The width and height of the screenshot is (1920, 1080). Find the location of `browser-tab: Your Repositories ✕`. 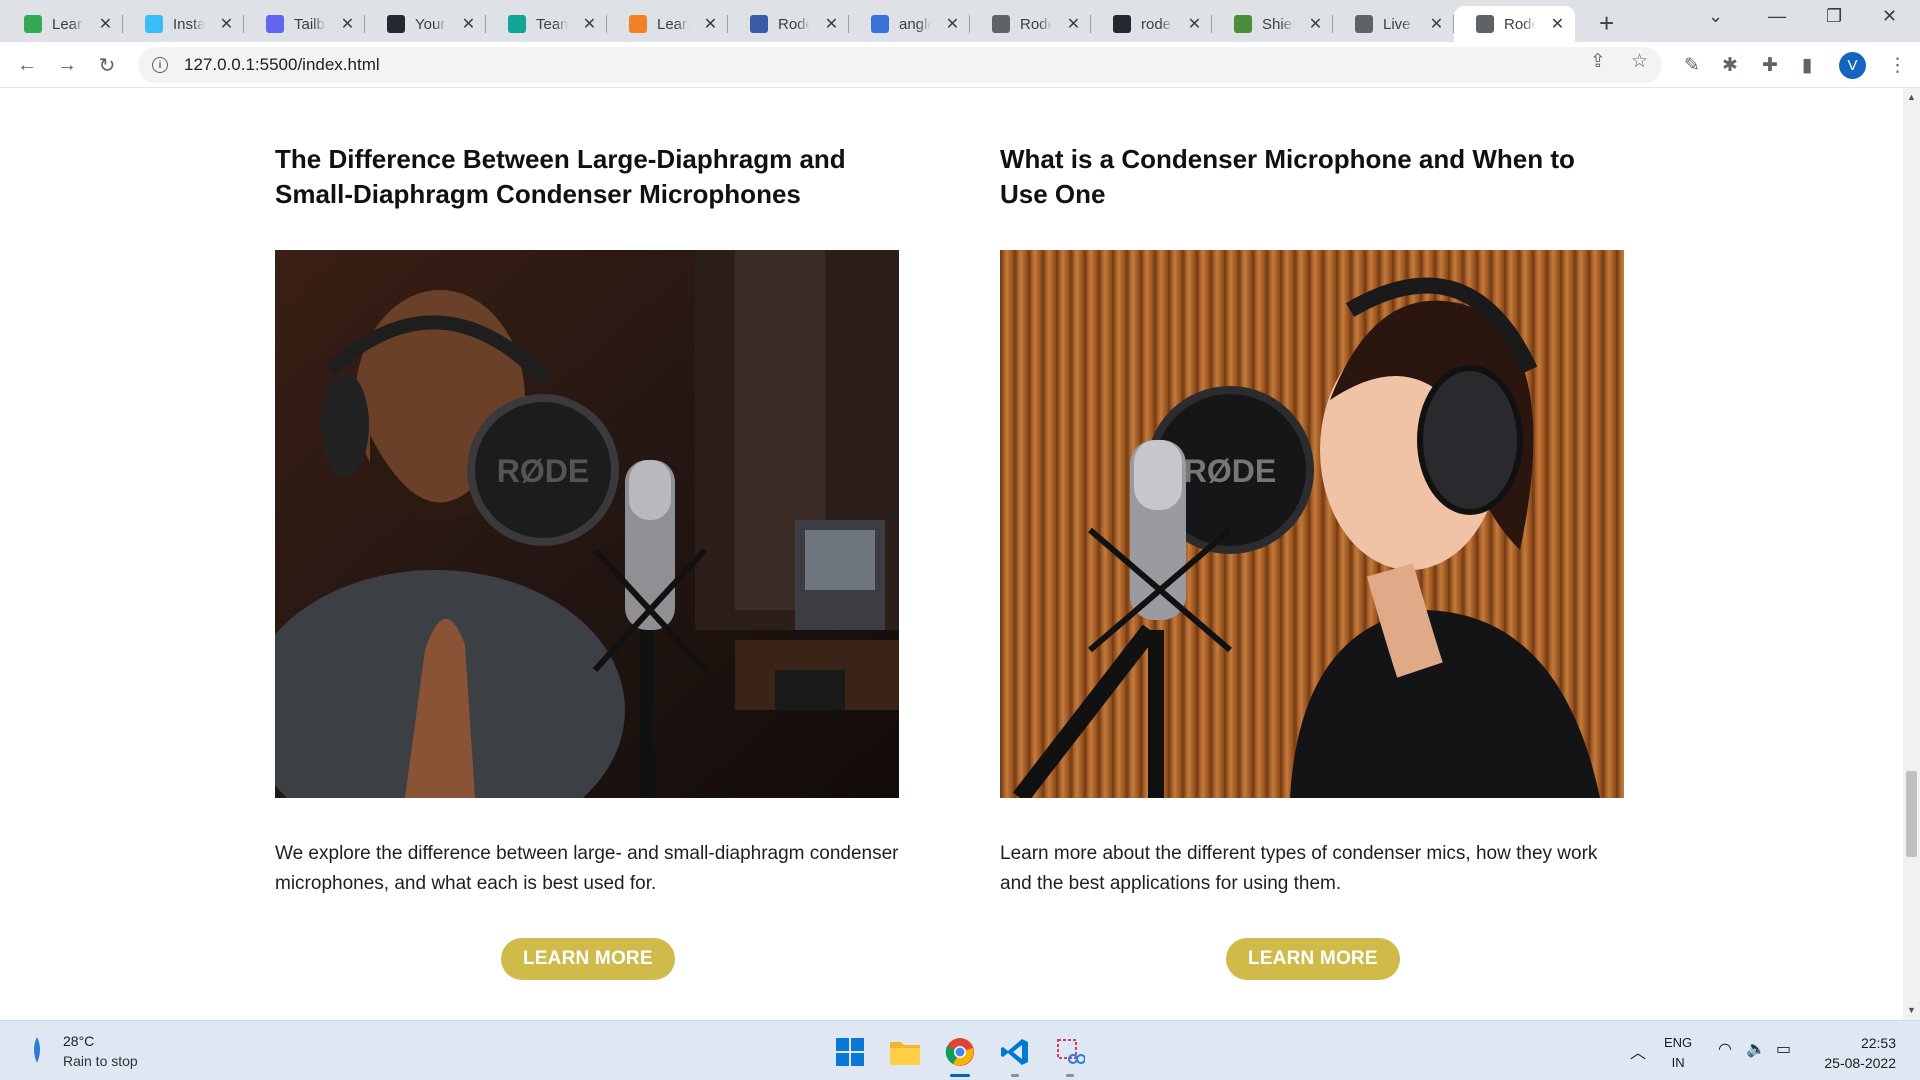

browser-tab: Your Repositories ✕ is located at coordinates (425, 24).